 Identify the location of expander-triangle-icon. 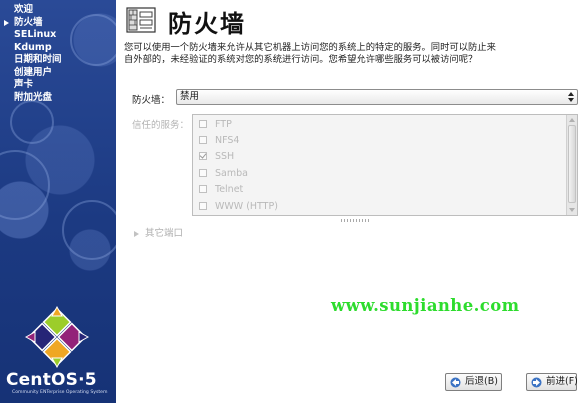
(136, 233).